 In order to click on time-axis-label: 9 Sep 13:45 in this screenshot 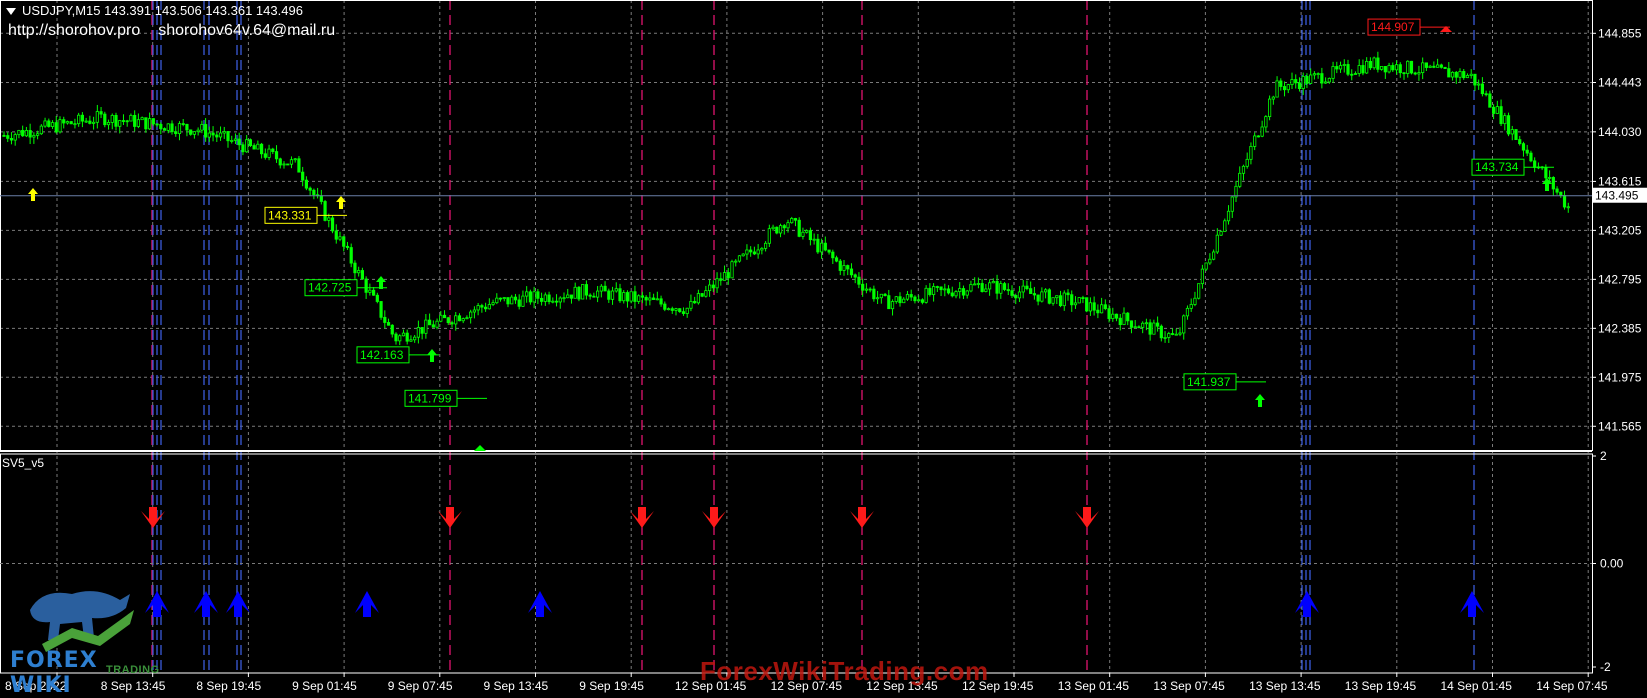, I will do `click(516, 686)`.